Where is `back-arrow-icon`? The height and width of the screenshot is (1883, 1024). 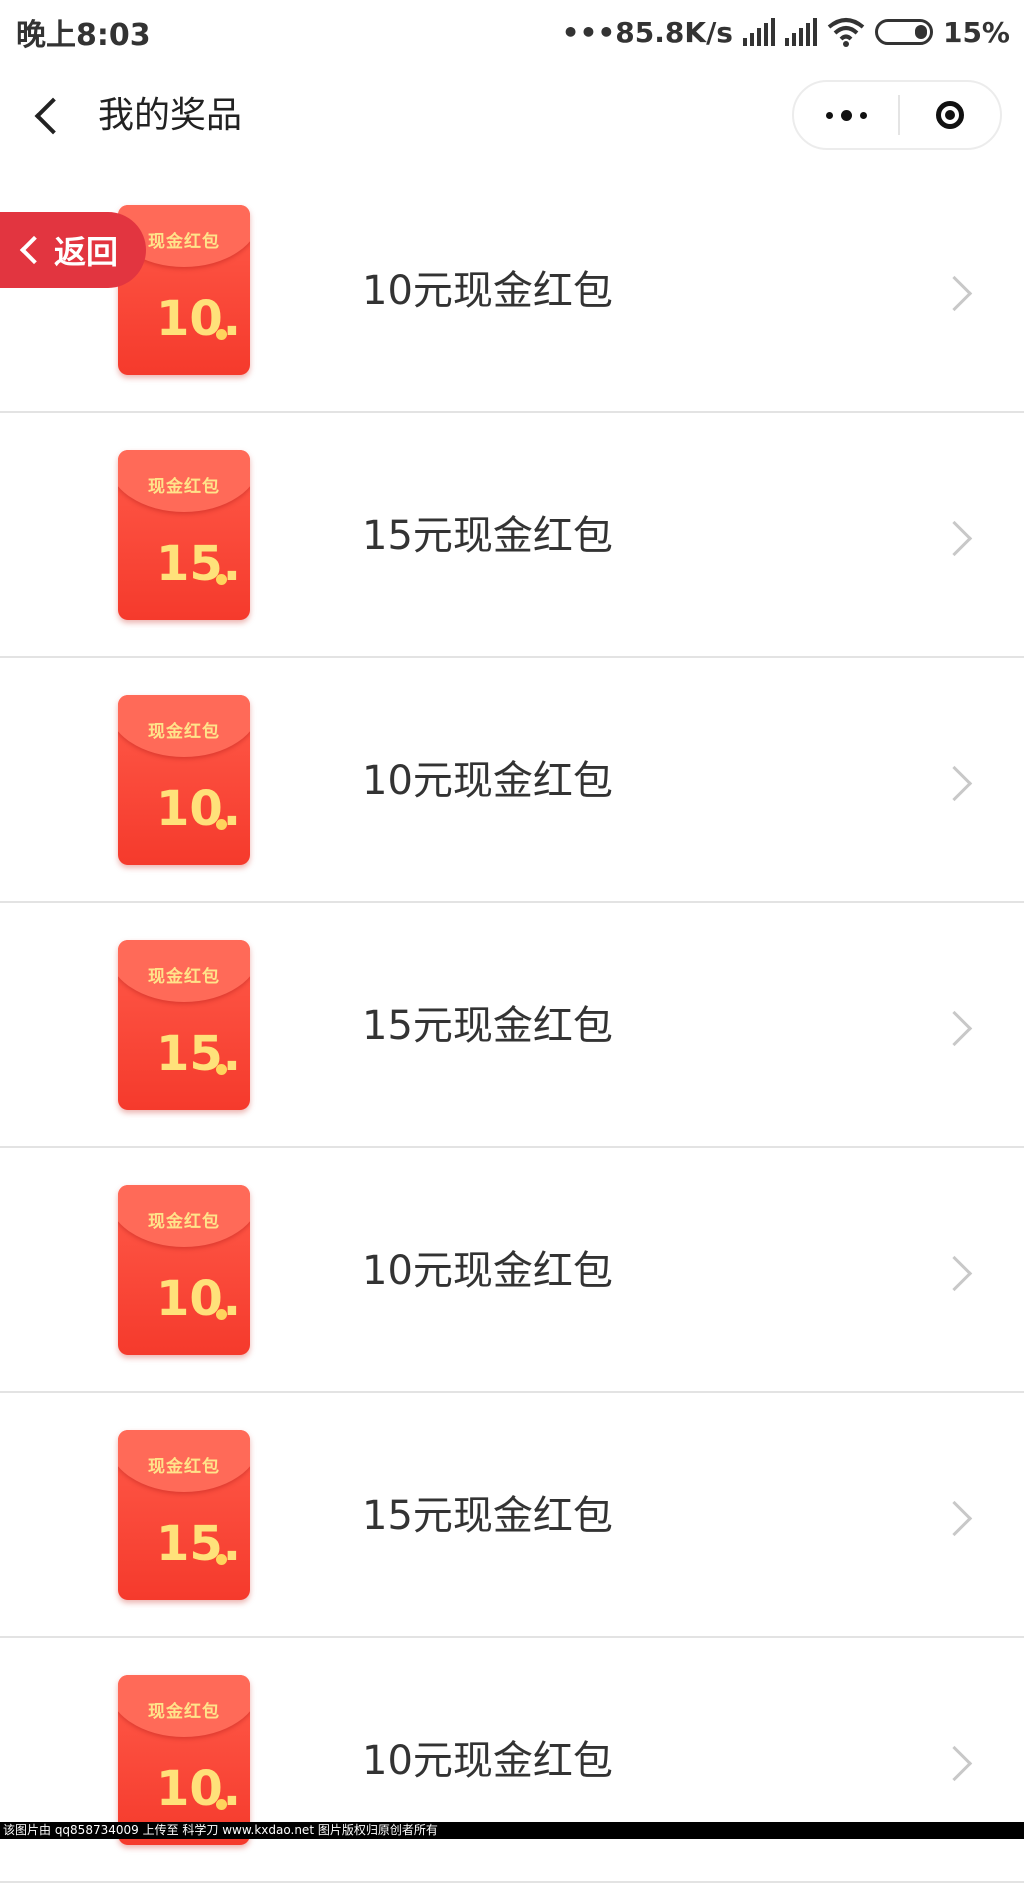
back-arrow-icon is located at coordinates (48, 116).